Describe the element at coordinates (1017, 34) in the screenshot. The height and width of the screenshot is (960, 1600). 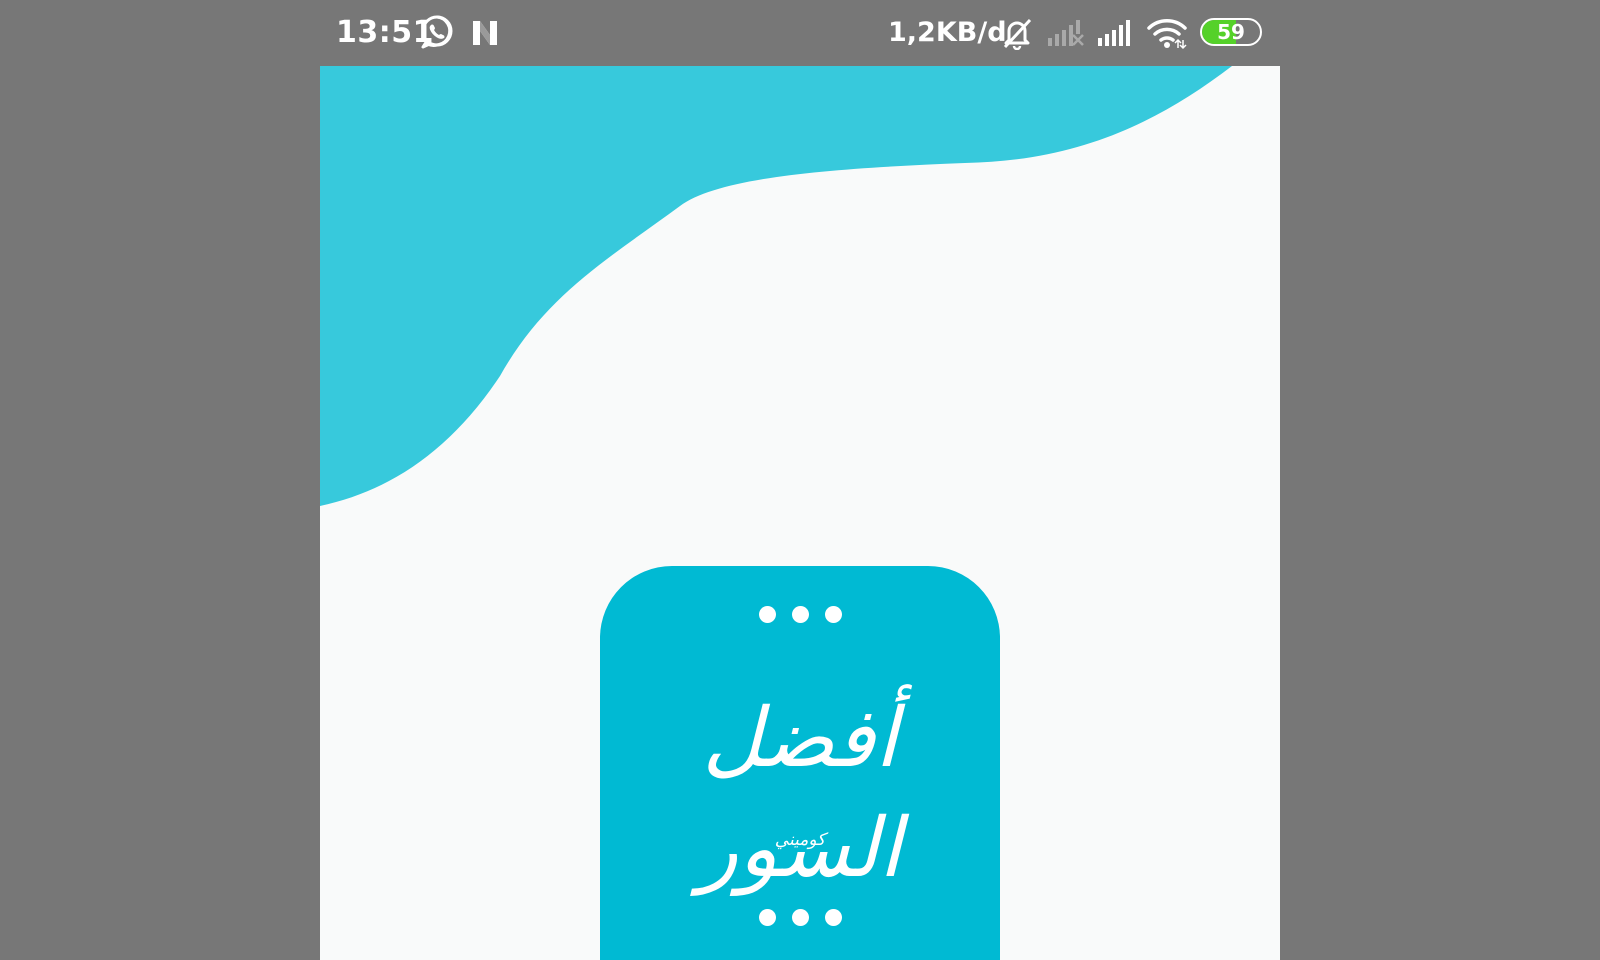
I see `mute-icon` at that location.